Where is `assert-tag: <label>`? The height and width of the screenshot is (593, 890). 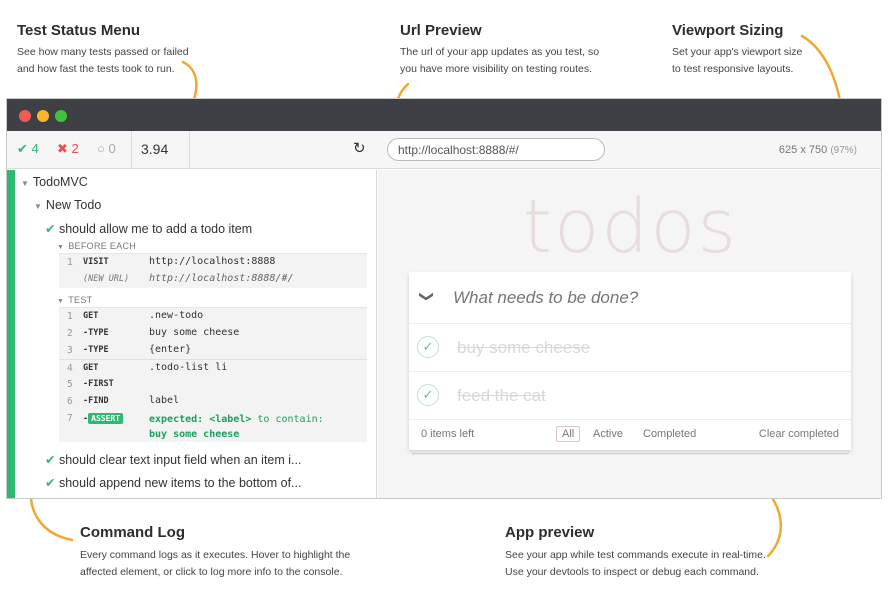
assert-tag: <label> is located at coordinates (230, 419).